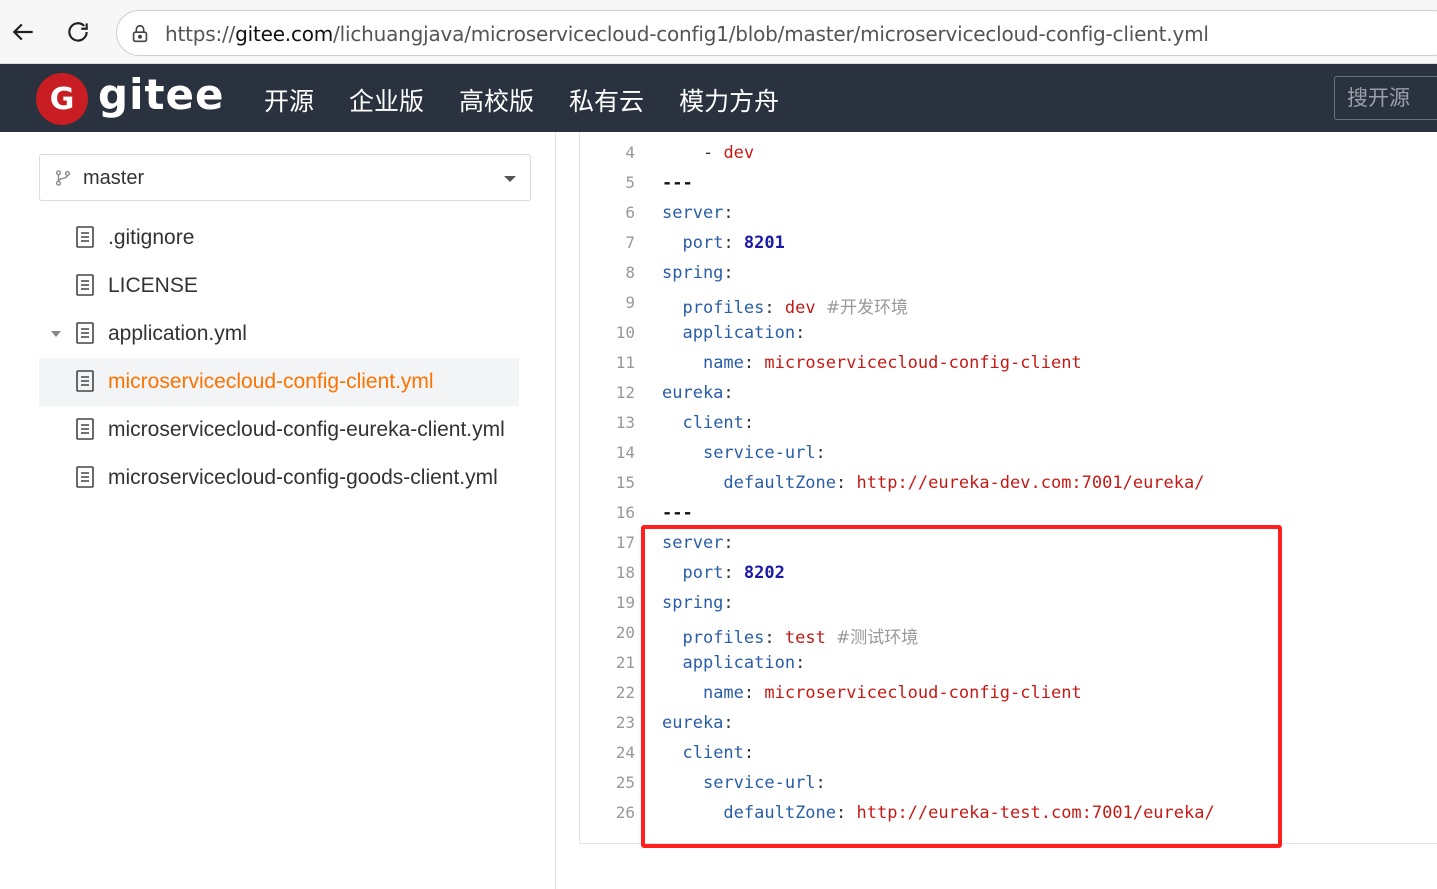  What do you see at coordinates (153, 285) in the screenshot?
I see `file-name: LICENSE` at bounding box center [153, 285].